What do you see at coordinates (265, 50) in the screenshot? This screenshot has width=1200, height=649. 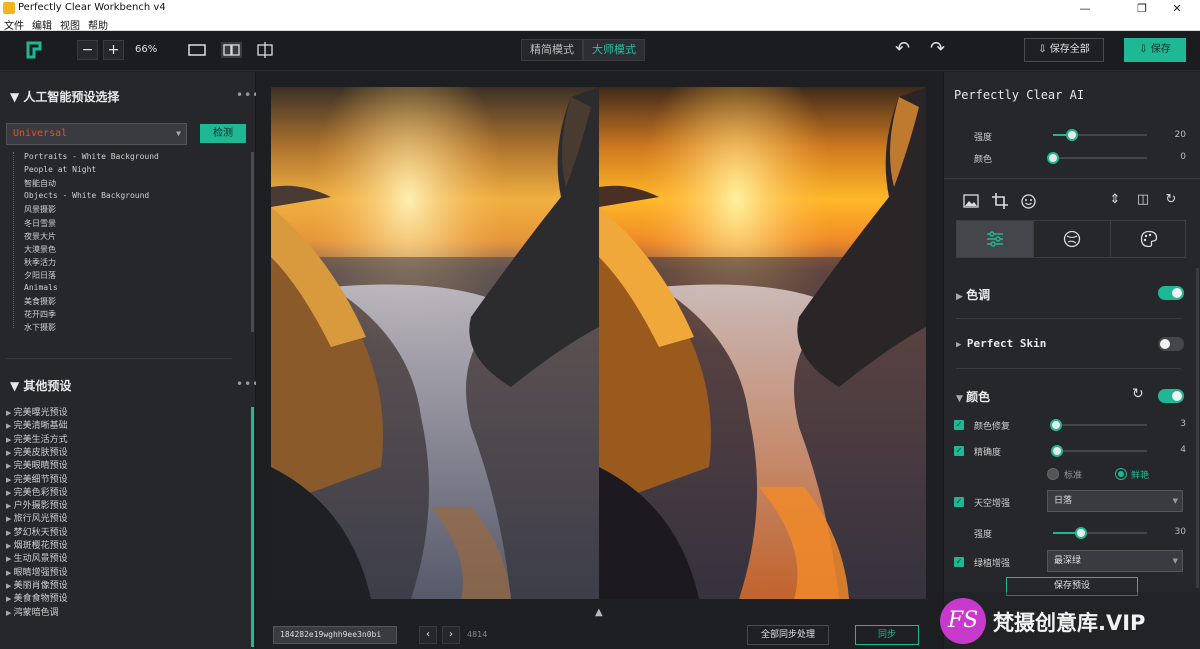 I see `compare-view-icon` at bounding box center [265, 50].